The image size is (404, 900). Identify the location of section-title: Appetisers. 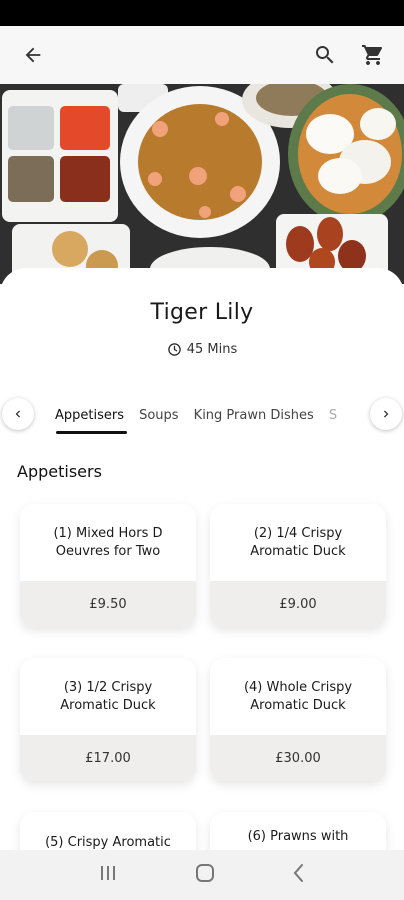
(59, 471).